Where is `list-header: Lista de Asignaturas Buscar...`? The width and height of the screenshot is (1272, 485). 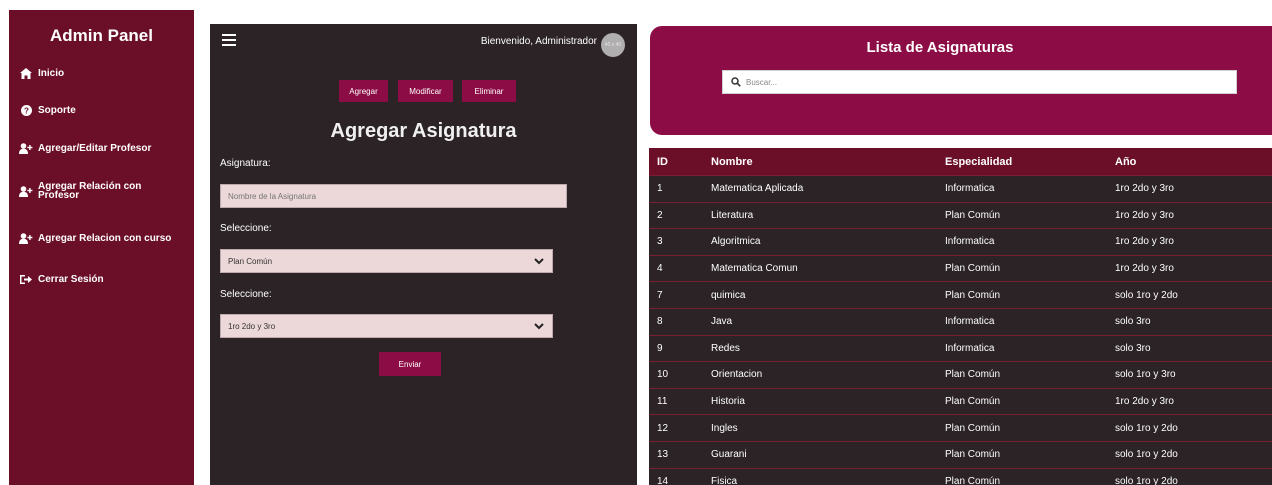
list-header: Lista de Asignaturas Buscar... is located at coordinates (961, 80).